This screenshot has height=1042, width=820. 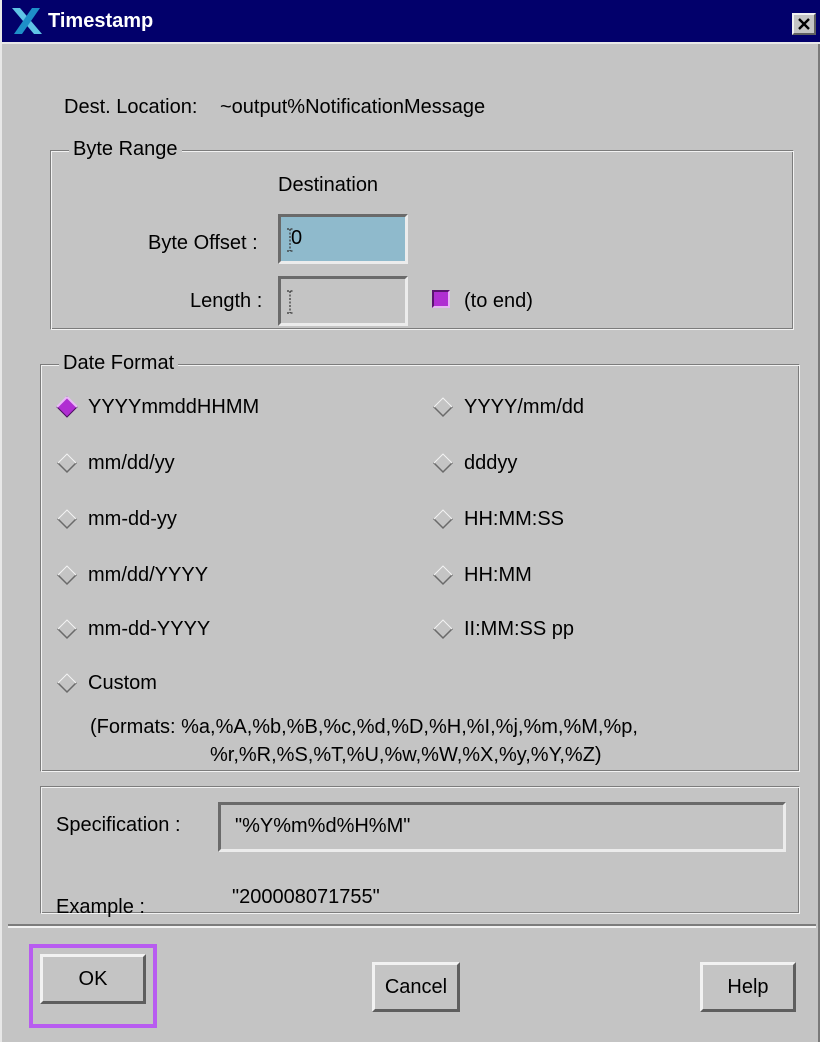 I want to click on help-button: Help, so click(x=748, y=987).